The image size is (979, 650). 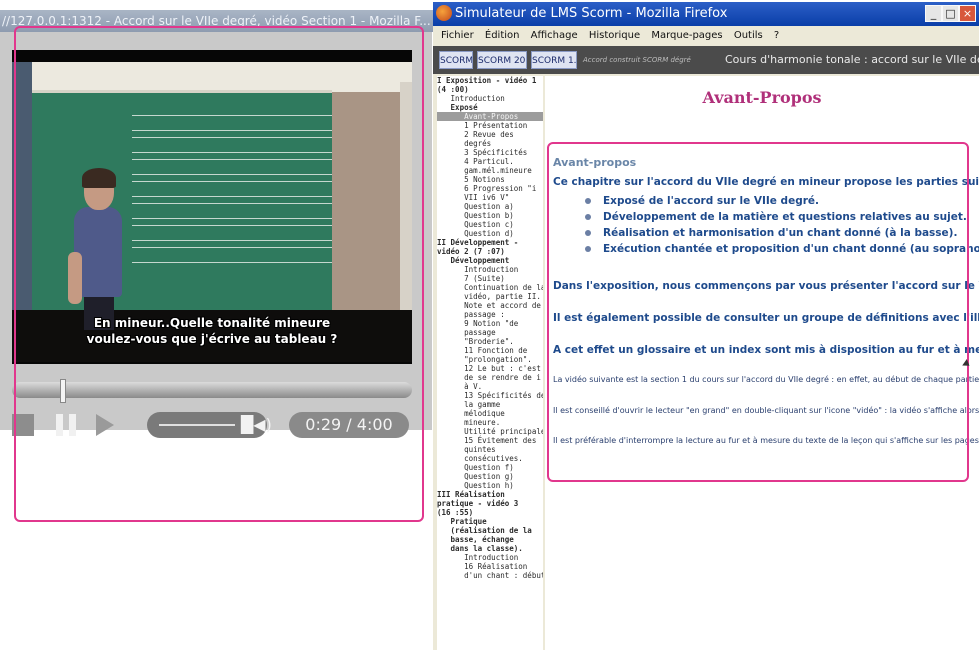 What do you see at coordinates (490, 530) in the screenshot?
I see `toc-item: (réalisation de la` at bounding box center [490, 530].